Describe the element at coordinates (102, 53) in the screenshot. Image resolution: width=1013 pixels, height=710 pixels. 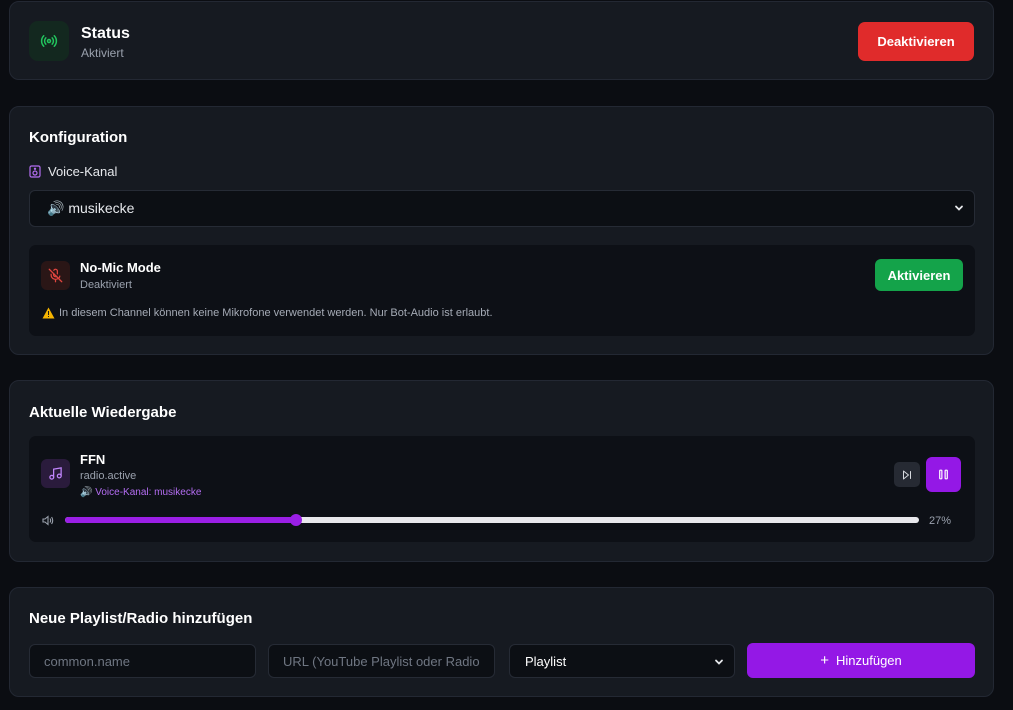
I see `status-state: Aktiviert` at that location.